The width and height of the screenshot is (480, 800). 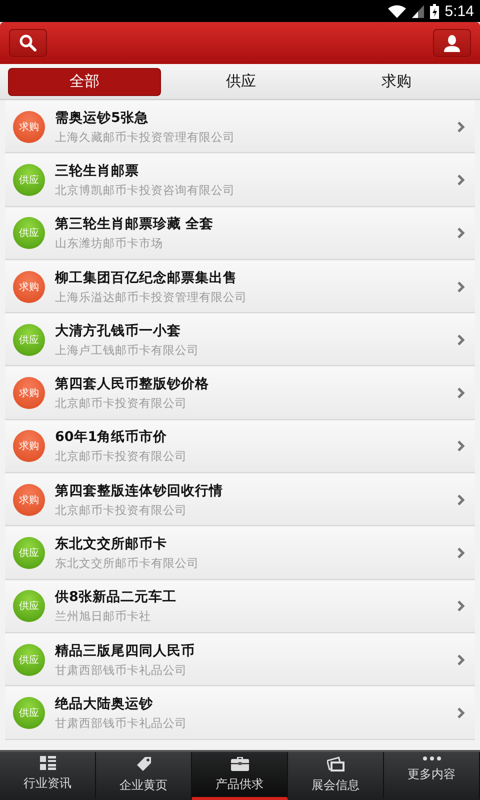 I want to click on status-time: 5:14, so click(x=459, y=11).